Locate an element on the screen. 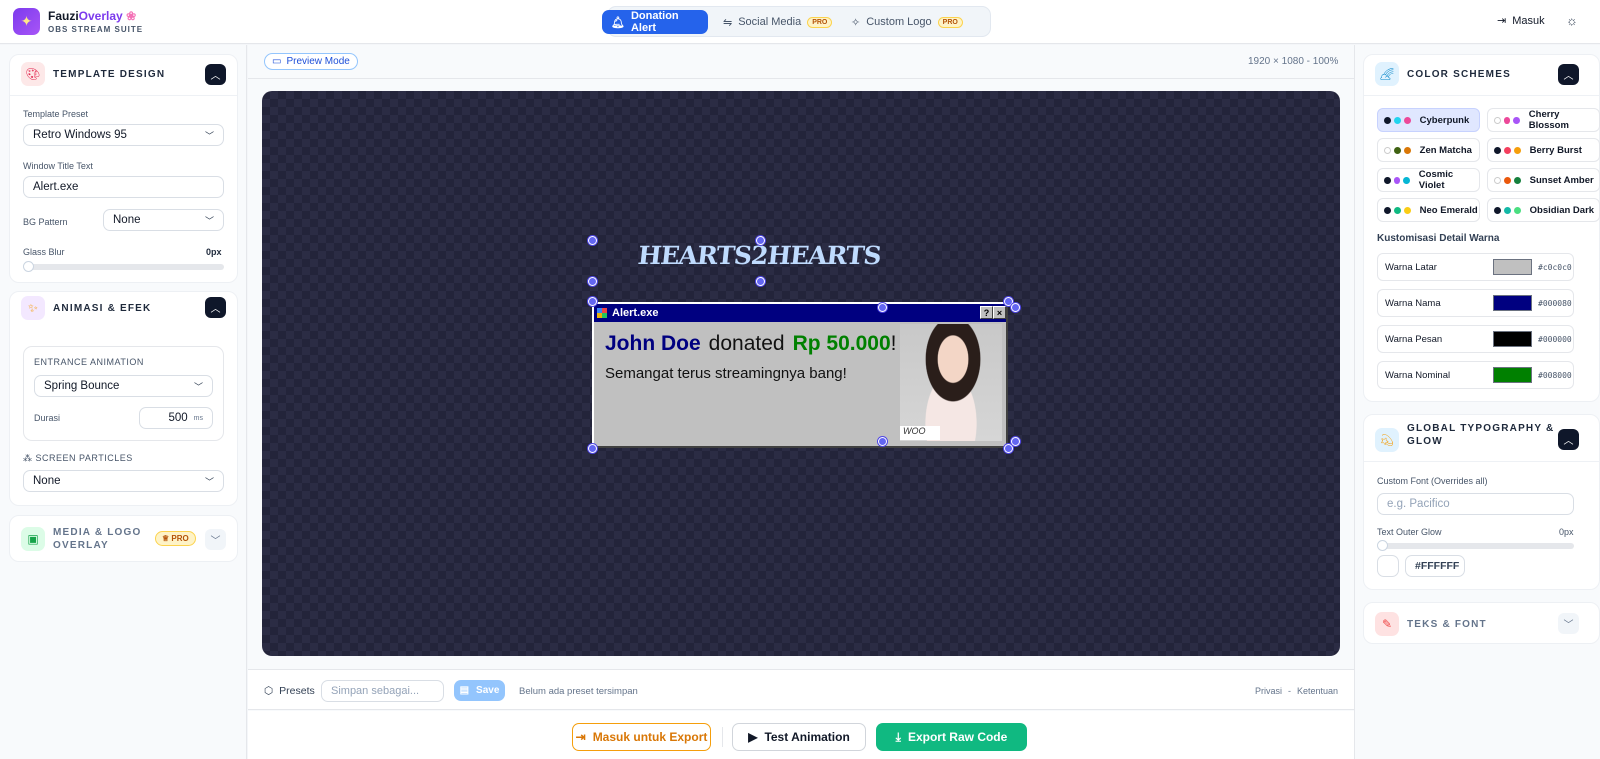 This screenshot has width=1600, height=759. glow-value: 0px is located at coordinates (1566, 532).